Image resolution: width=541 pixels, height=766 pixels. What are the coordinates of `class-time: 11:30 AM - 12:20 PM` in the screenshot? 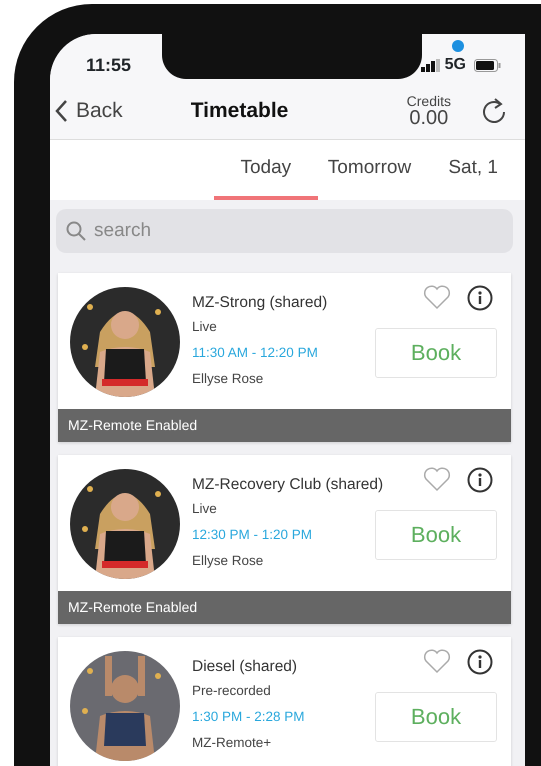 It's located at (255, 353).